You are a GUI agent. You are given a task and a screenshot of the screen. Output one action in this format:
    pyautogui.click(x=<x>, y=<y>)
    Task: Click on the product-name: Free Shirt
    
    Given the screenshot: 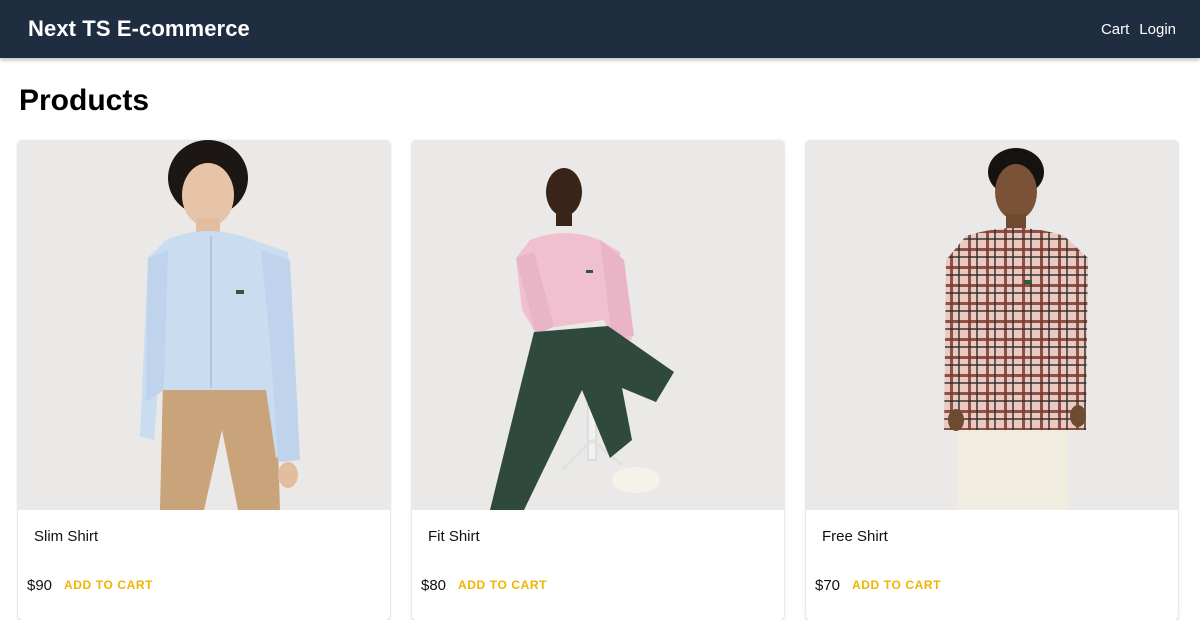 What is the action you would take?
    pyautogui.click(x=855, y=536)
    